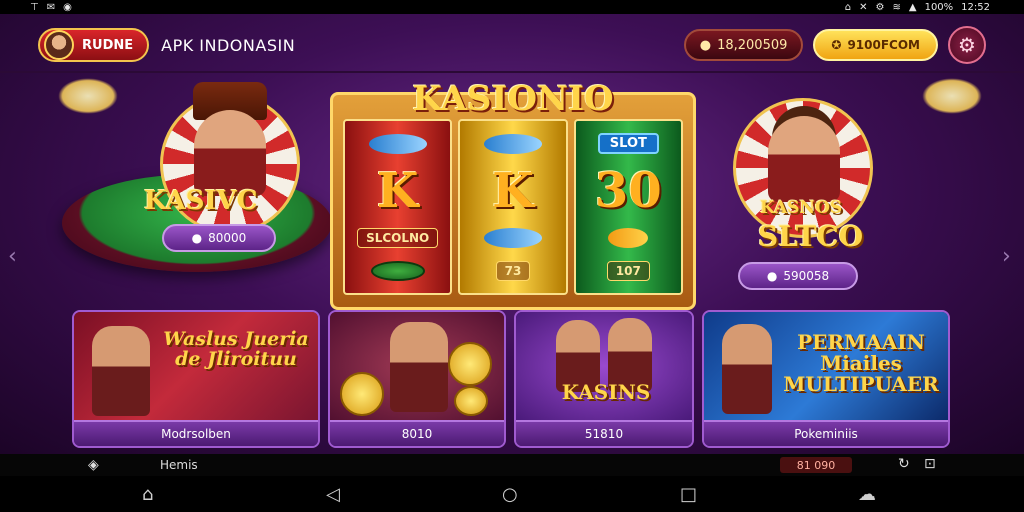  Describe the element at coordinates (227, 238) in the screenshot. I see `left-amount: 80000` at that location.